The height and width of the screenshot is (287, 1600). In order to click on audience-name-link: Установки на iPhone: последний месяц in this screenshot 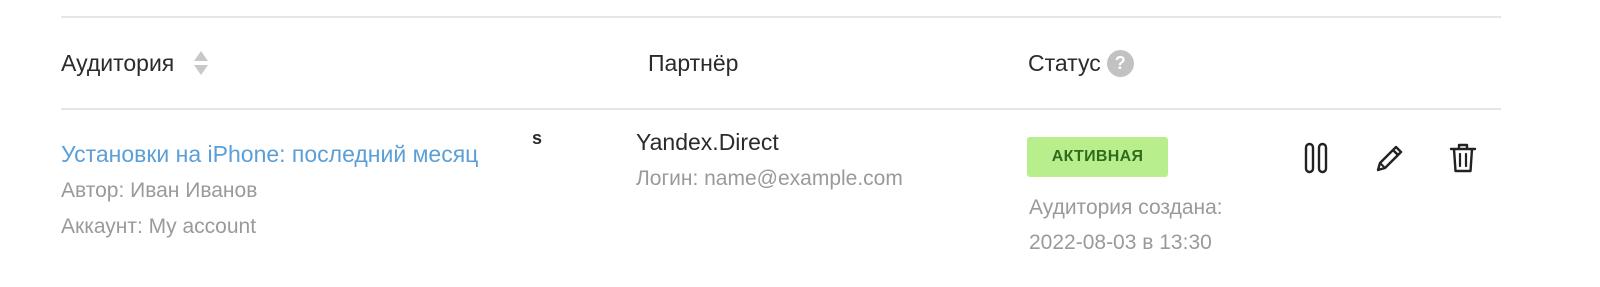, I will do `click(269, 154)`.